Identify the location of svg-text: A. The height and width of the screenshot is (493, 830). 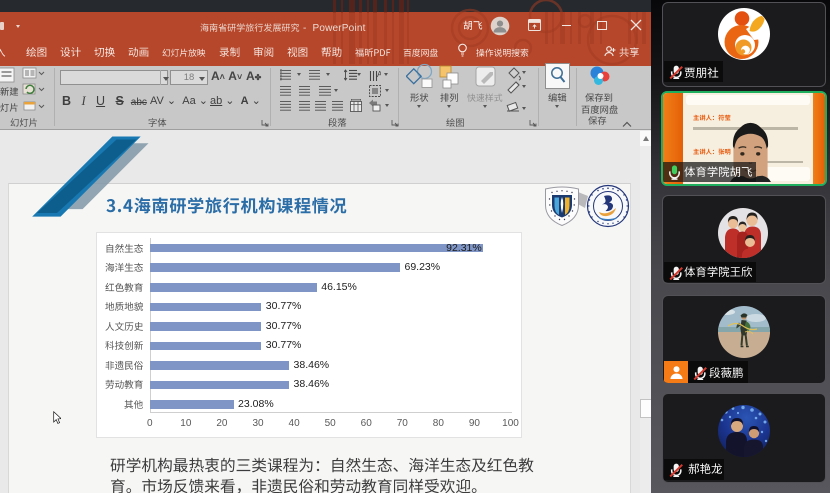
(379, 74).